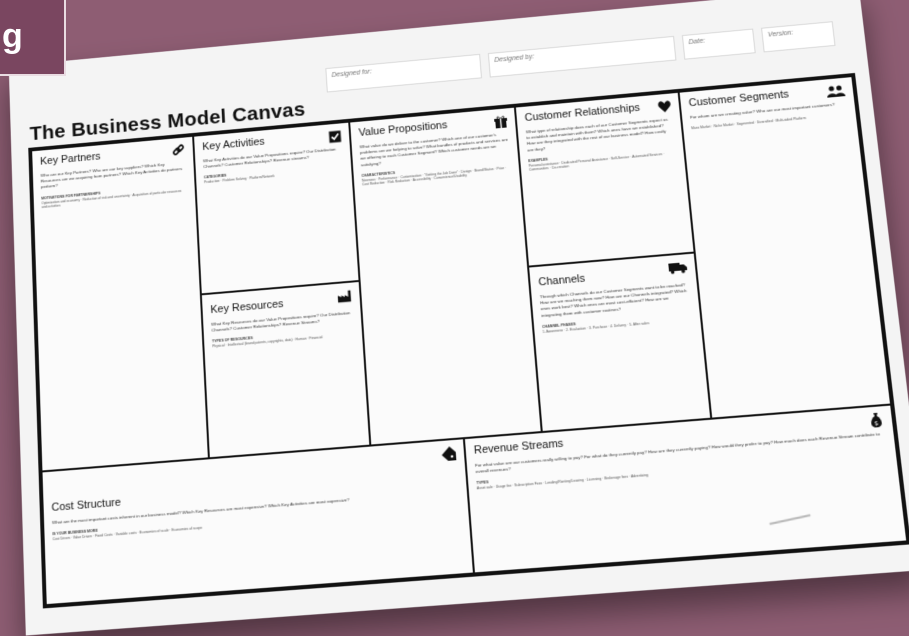  Describe the element at coordinates (678, 267) in the screenshot. I see `truck-icon` at that location.